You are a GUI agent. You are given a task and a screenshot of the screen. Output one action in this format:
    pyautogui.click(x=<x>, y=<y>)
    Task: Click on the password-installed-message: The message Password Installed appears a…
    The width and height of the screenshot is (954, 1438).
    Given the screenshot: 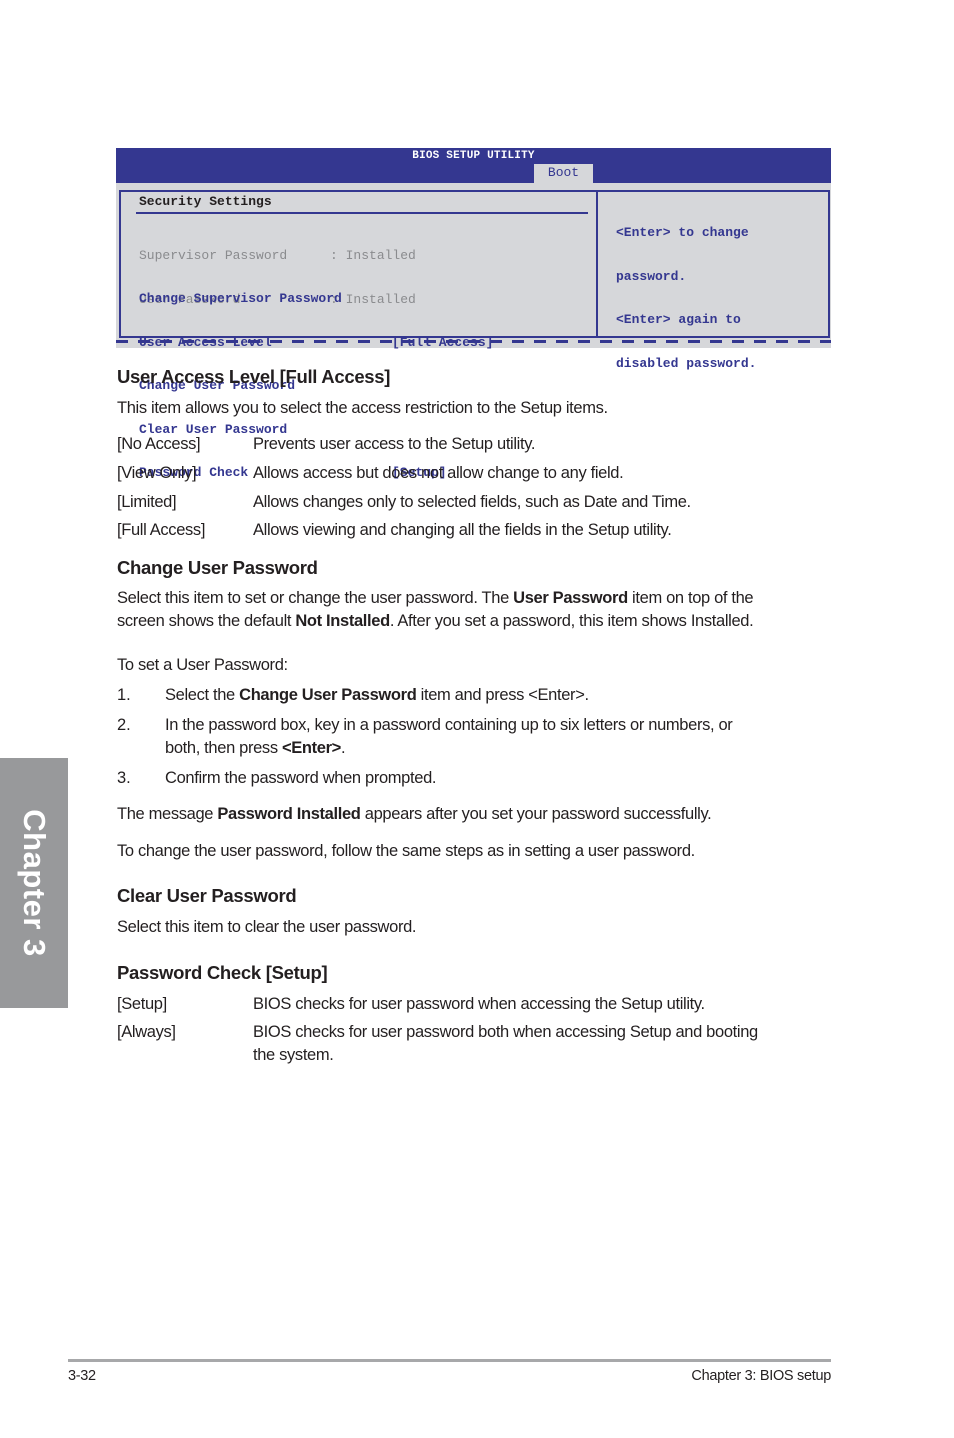 What is the action you would take?
    pyautogui.click(x=414, y=814)
    